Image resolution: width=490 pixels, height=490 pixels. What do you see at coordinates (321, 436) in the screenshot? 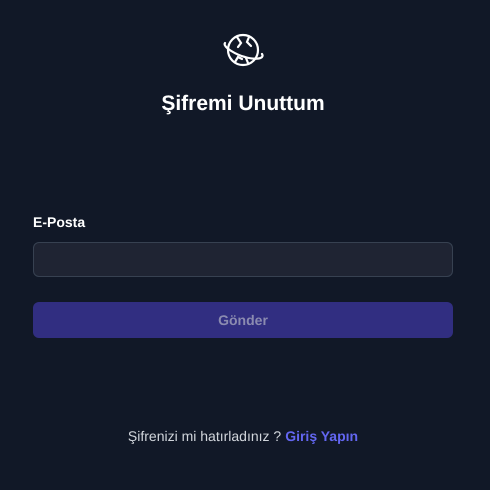
I see `login-link: Giriş Yapın` at bounding box center [321, 436].